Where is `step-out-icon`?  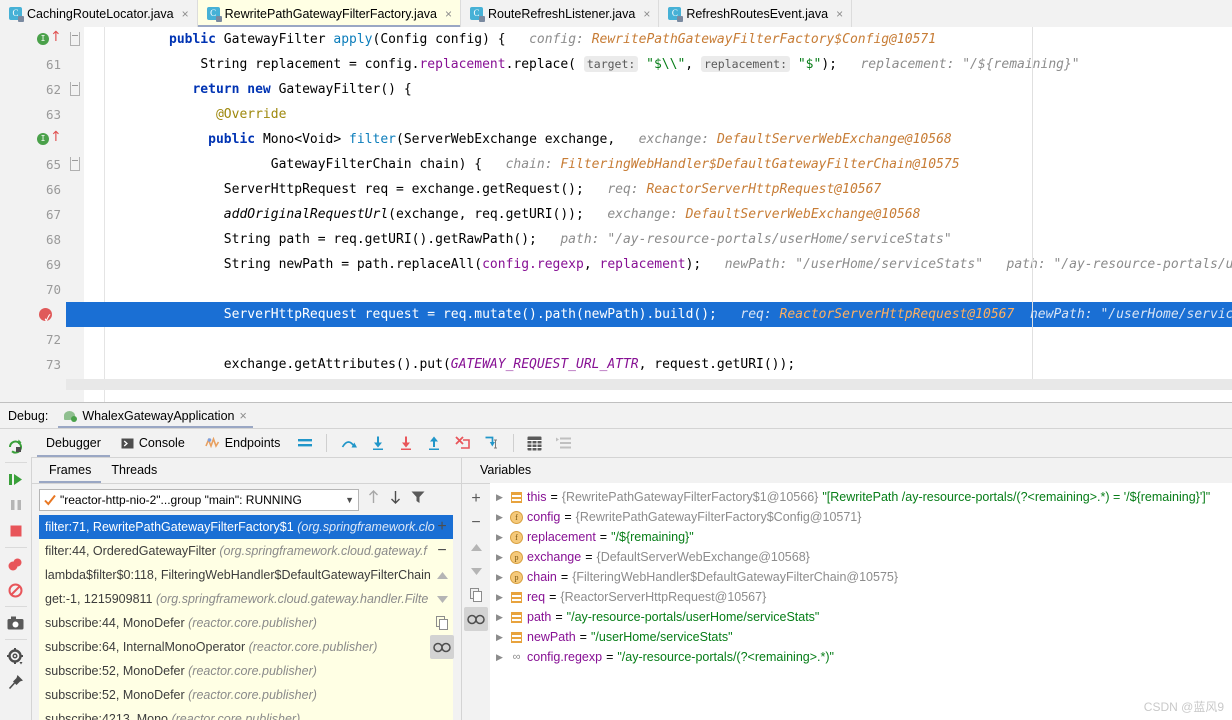
step-out-icon is located at coordinates (434, 443).